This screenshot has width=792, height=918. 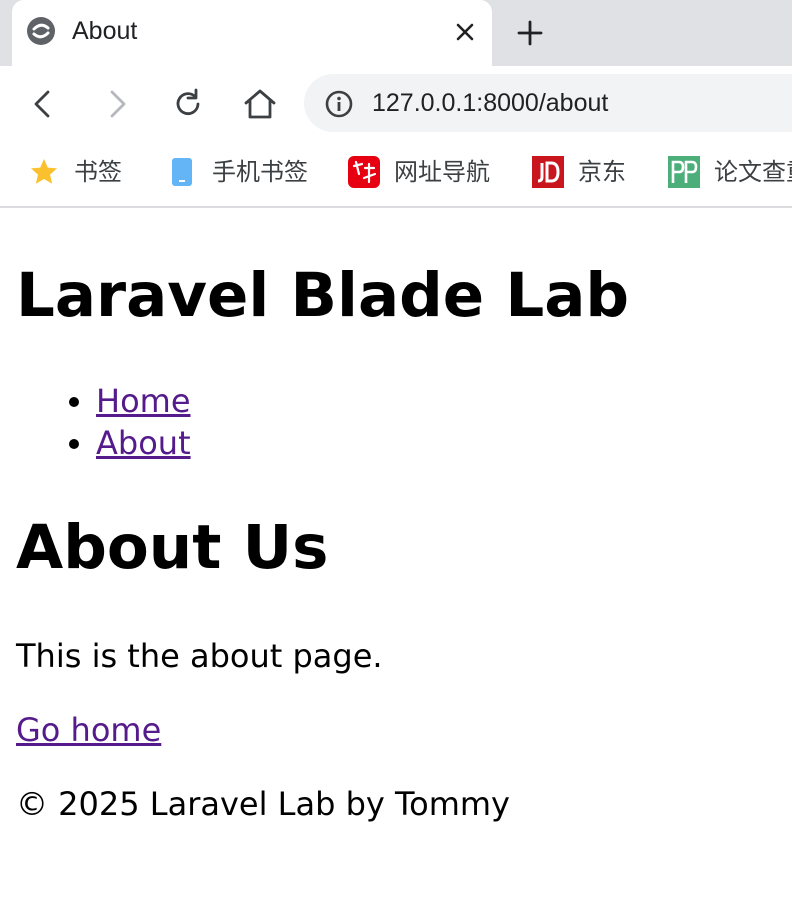 I want to click on footer-copyright: © 2025 Laravel Lab by Tommy, so click(x=263, y=804).